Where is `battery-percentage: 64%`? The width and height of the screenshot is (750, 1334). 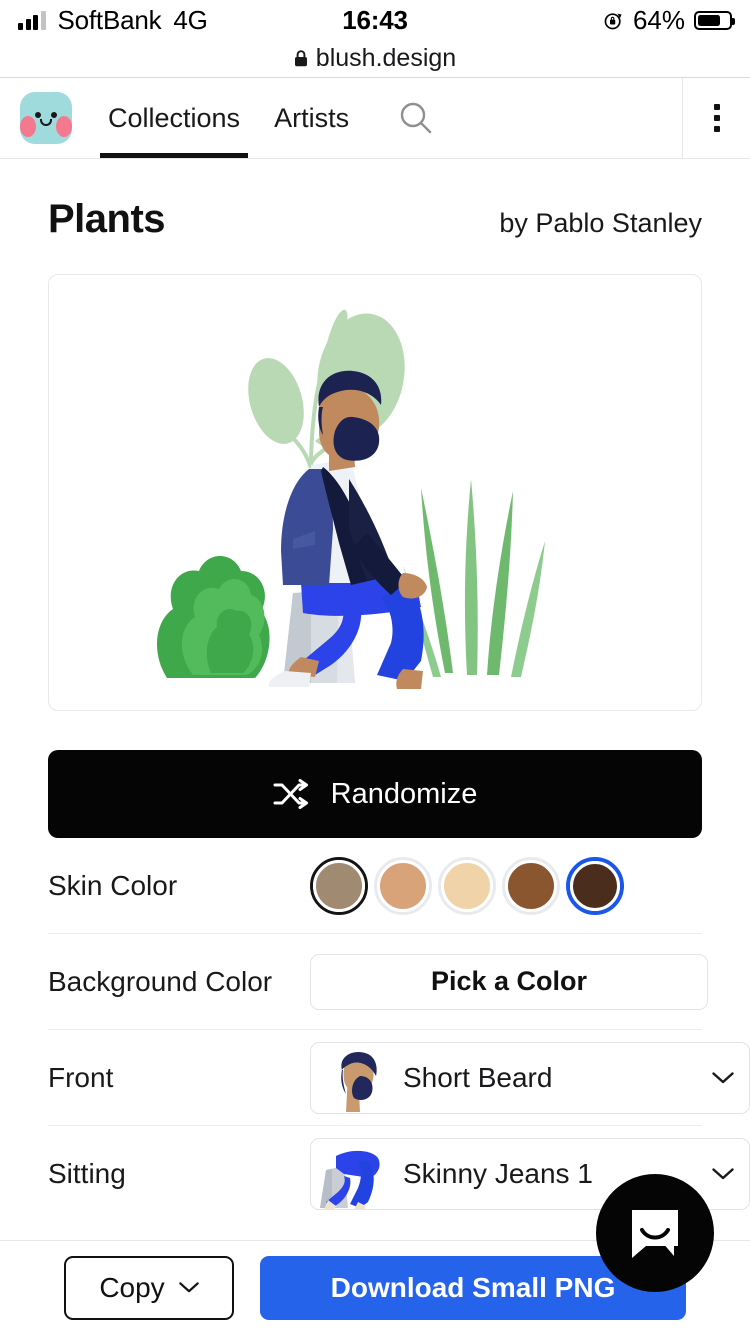
battery-percentage: 64% is located at coordinates (658, 19).